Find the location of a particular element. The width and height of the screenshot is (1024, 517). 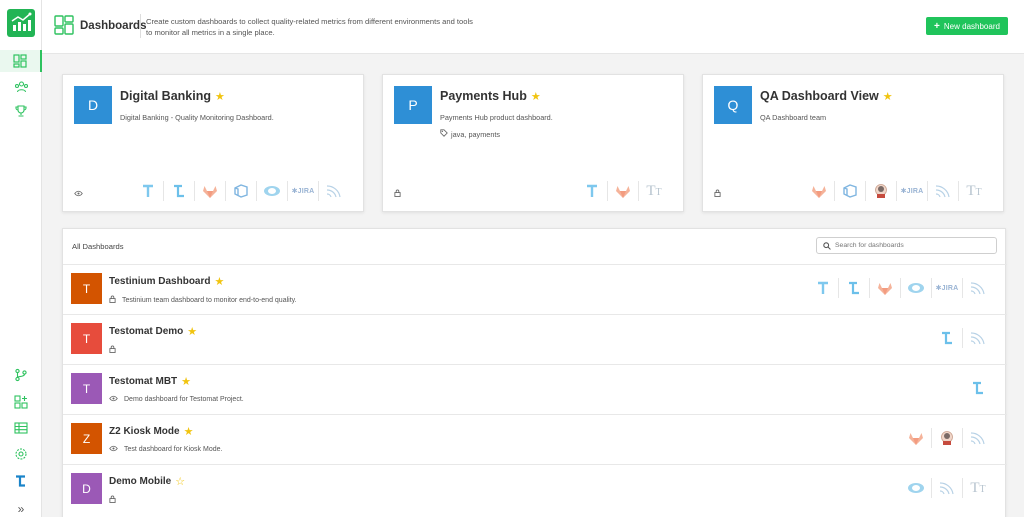

testomat-logo-icon is located at coordinates (20, 481).